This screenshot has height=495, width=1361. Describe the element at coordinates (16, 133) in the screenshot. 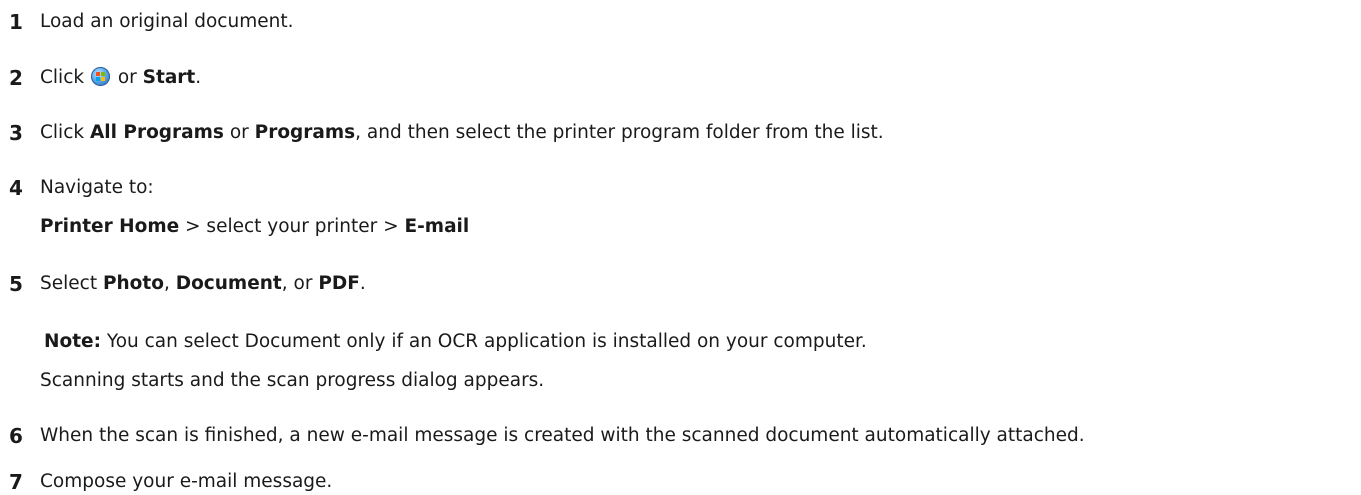

I see `step-number: 3` at that location.